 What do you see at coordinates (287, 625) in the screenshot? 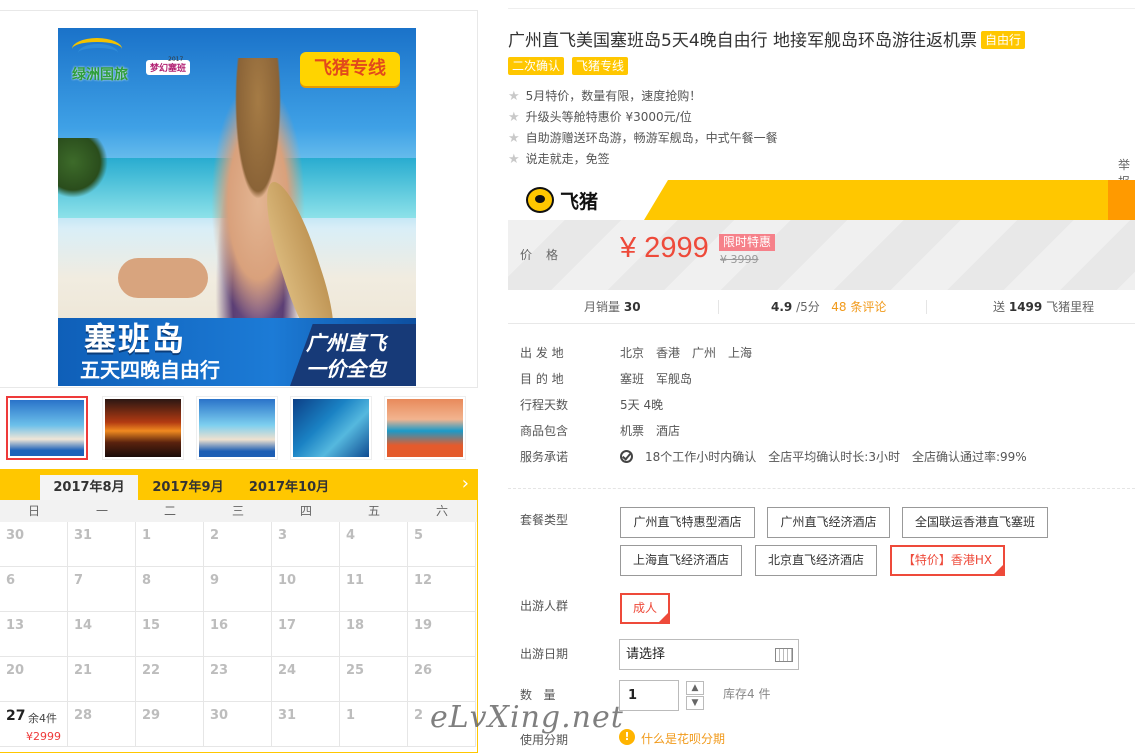
I see `day-number: 17` at bounding box center [287, 625].